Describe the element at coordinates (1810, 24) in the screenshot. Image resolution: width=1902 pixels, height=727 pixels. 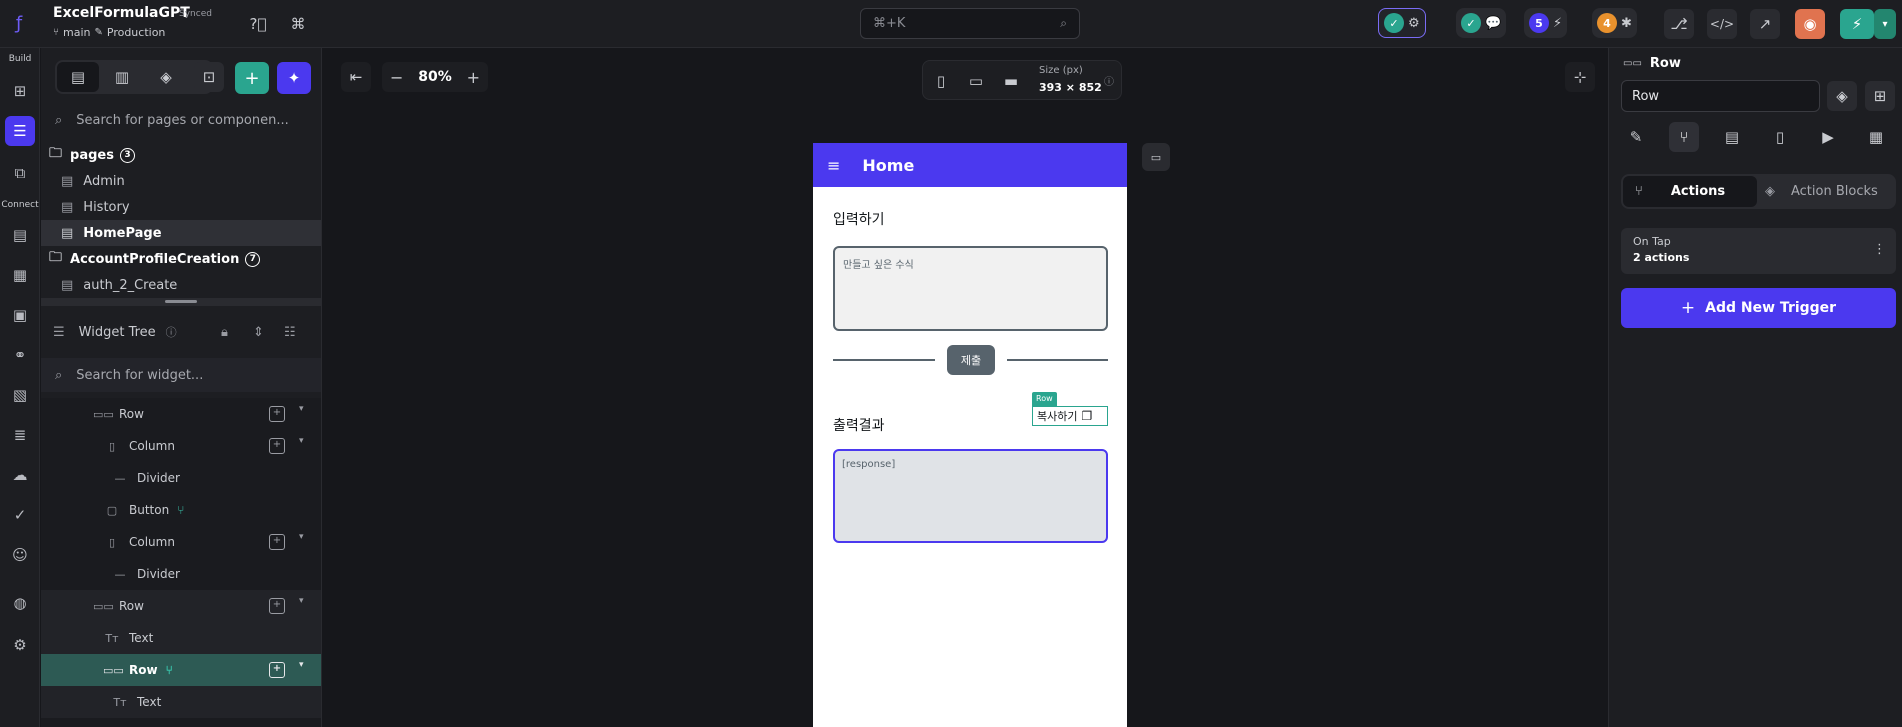
I see `preview-eye-icon: ◉` at that location.